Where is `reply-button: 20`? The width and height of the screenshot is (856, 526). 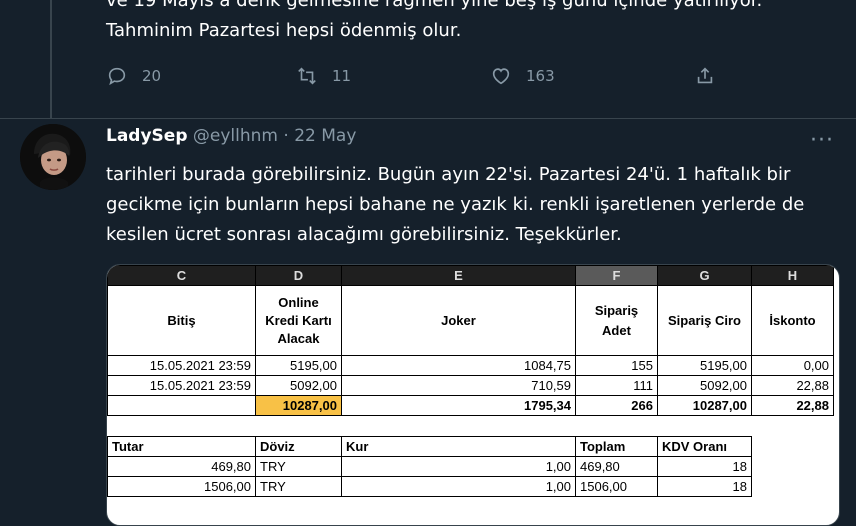
reply-button: 20 is located at coordinates (133, 76).